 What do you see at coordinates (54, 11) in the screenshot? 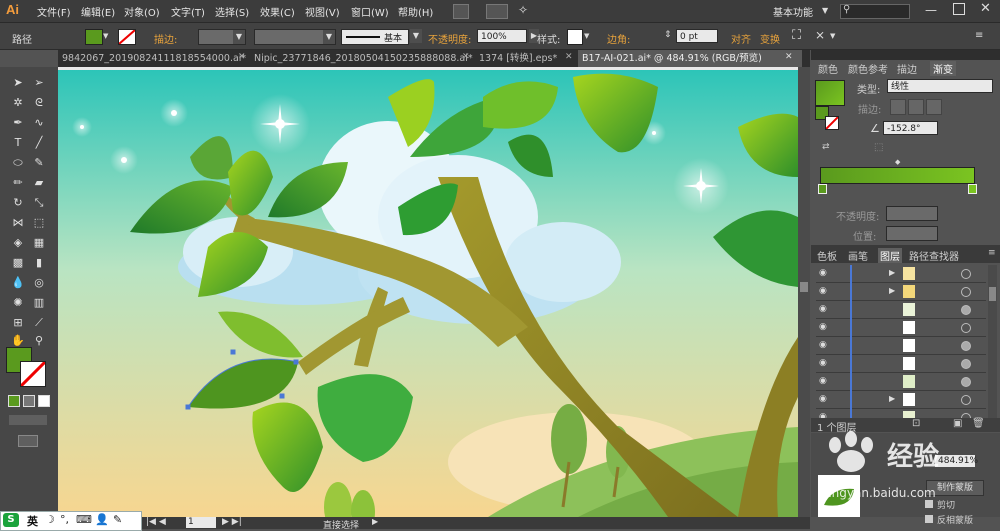
I see `menu-file: 文件(F)` at bounding box center [54, 11].